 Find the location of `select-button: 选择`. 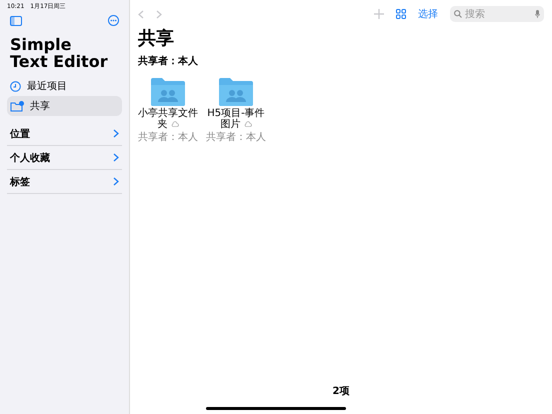

select-button: 选择 is located at coordinates (428, 14).